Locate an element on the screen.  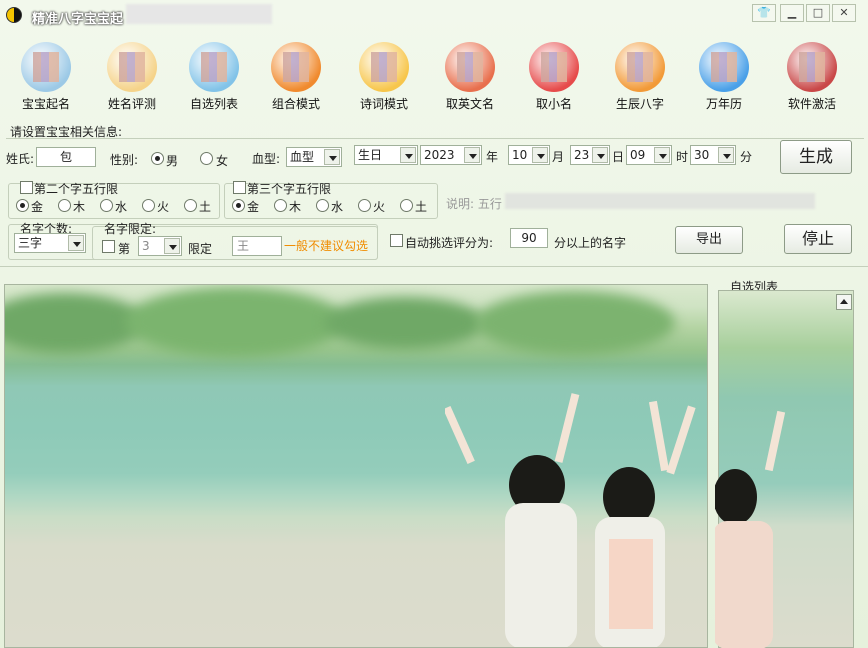
maximize-button: □ is located at coordinates (818, 13).